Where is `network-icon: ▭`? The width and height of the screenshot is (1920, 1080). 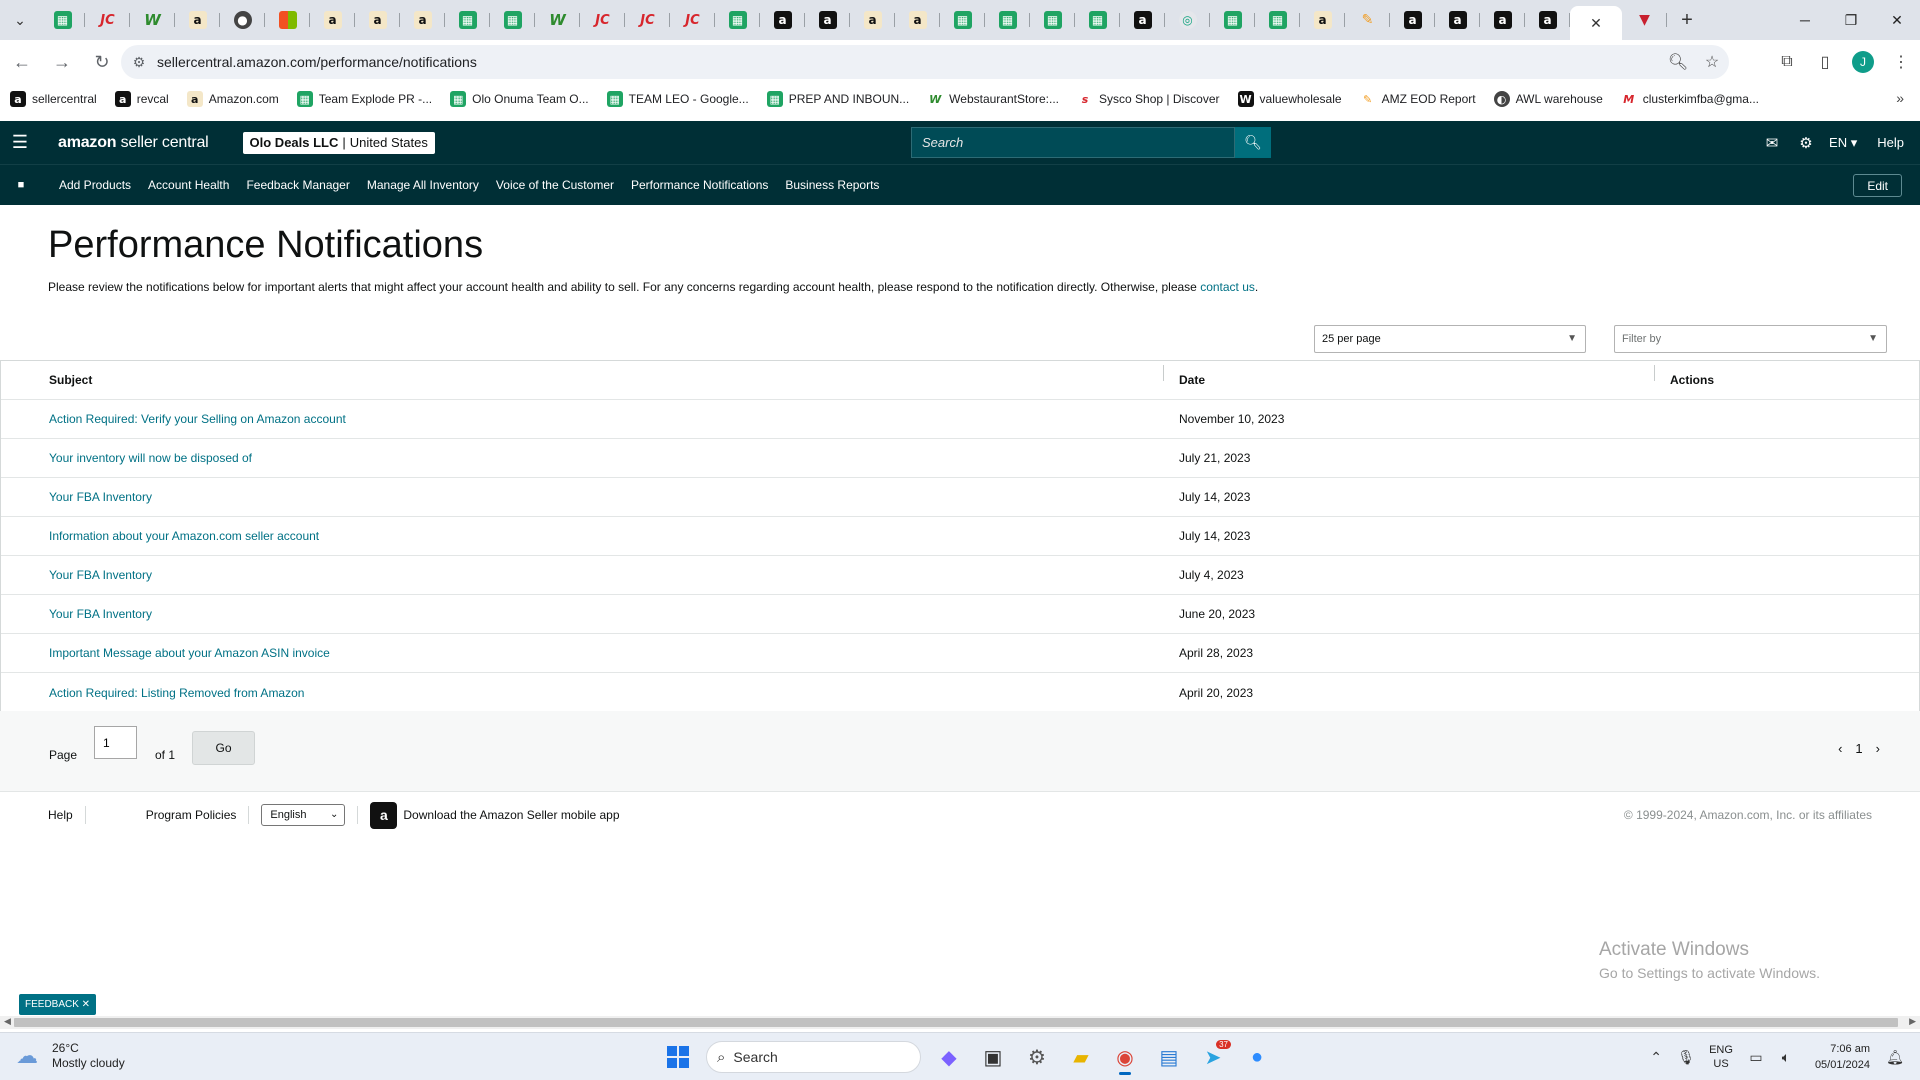 network-icon: ▭ is located at coordinates (1756, 1057).